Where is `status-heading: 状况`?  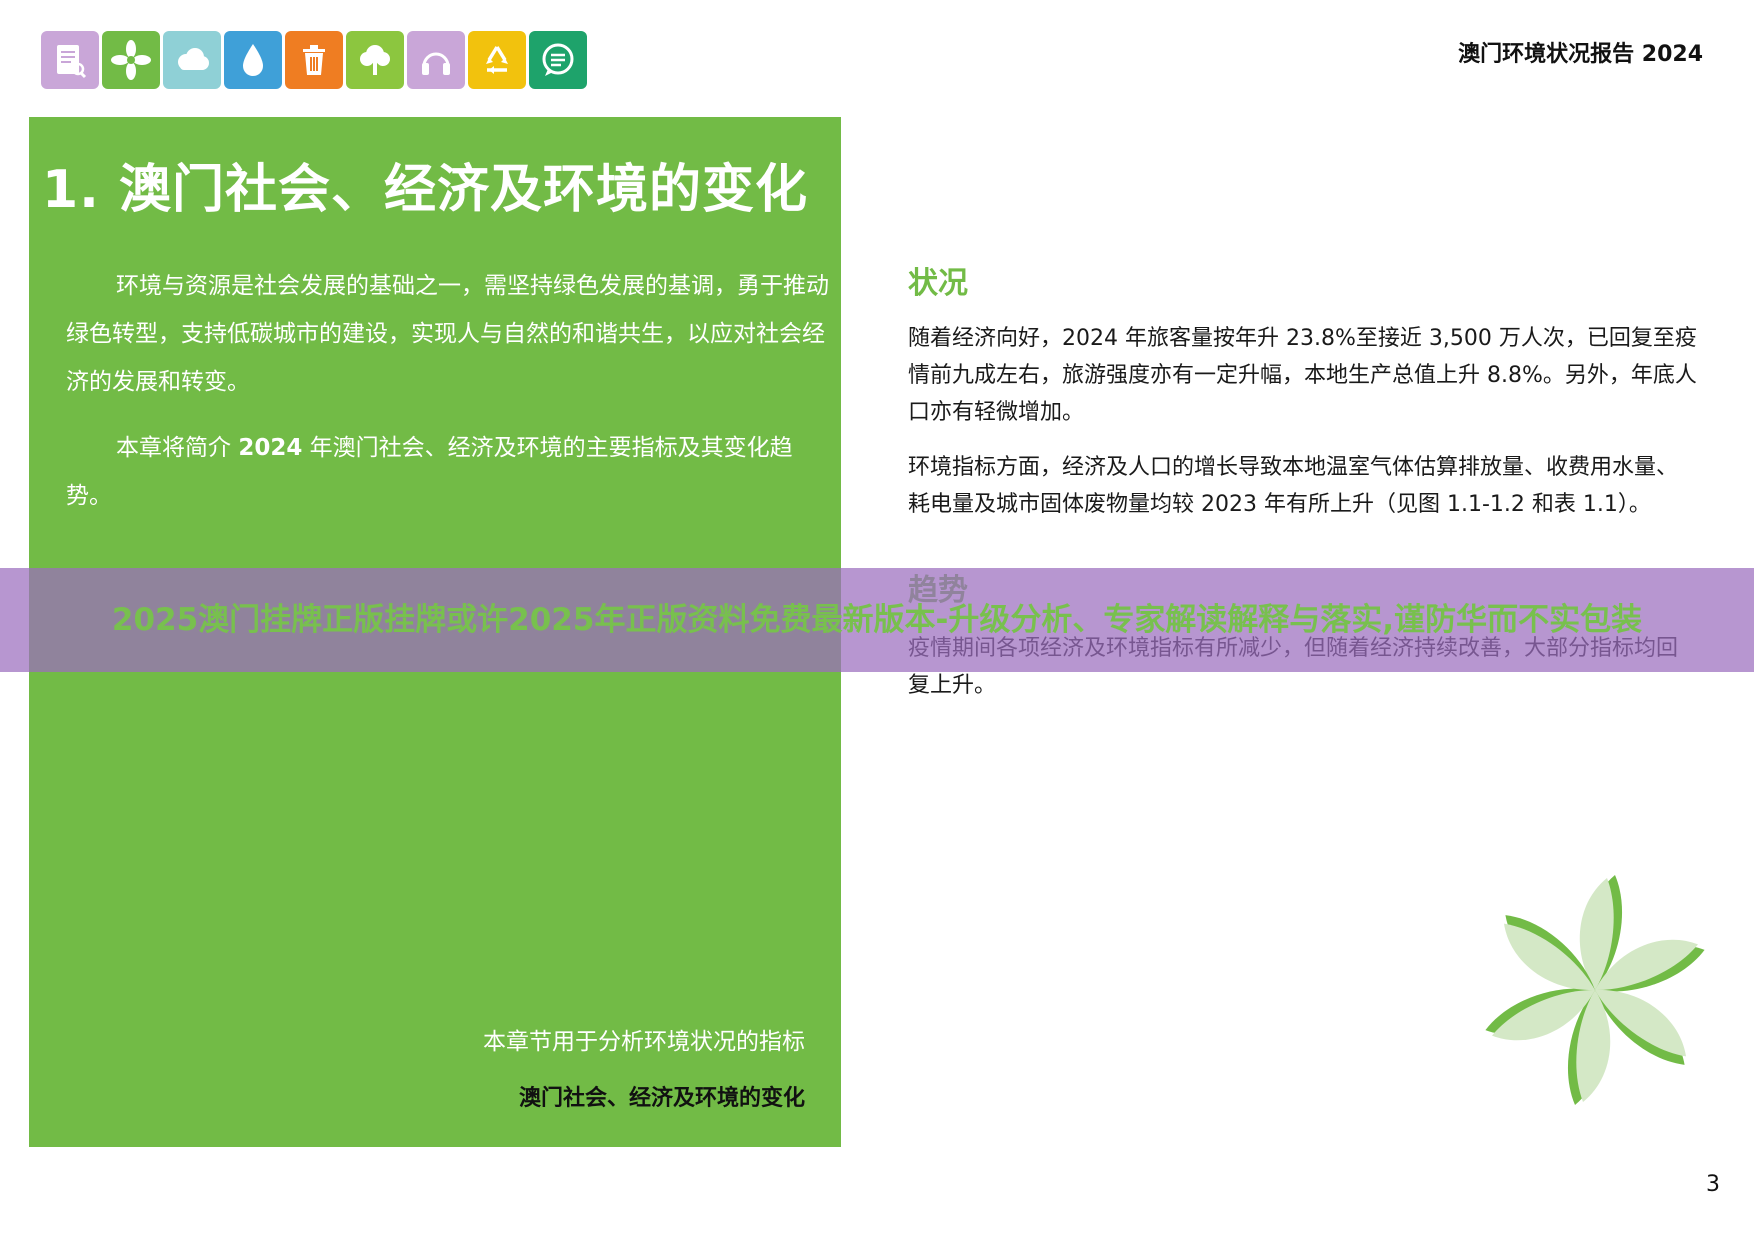 status-heading: 状况 is located at coordinates (938, 283).